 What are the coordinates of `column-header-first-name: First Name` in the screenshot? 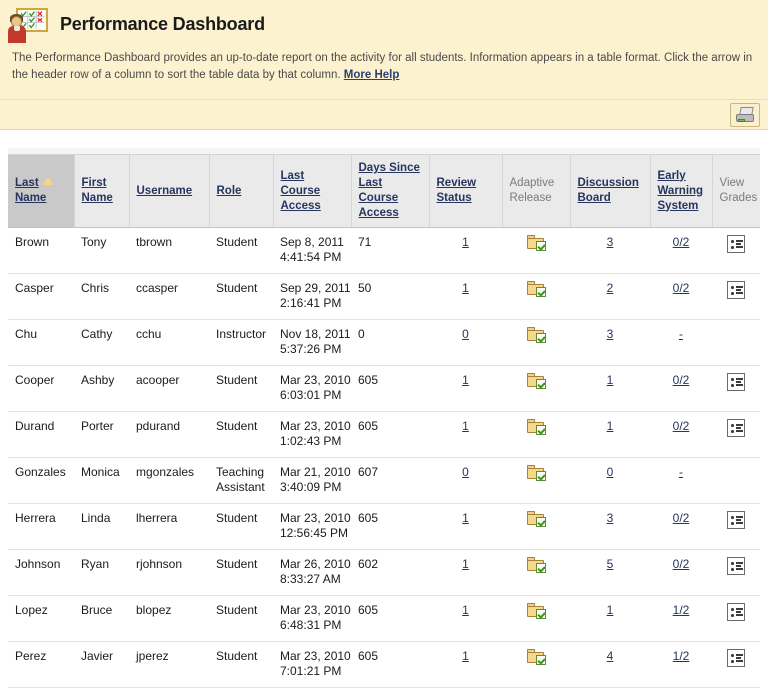 It's located at (102, 191).